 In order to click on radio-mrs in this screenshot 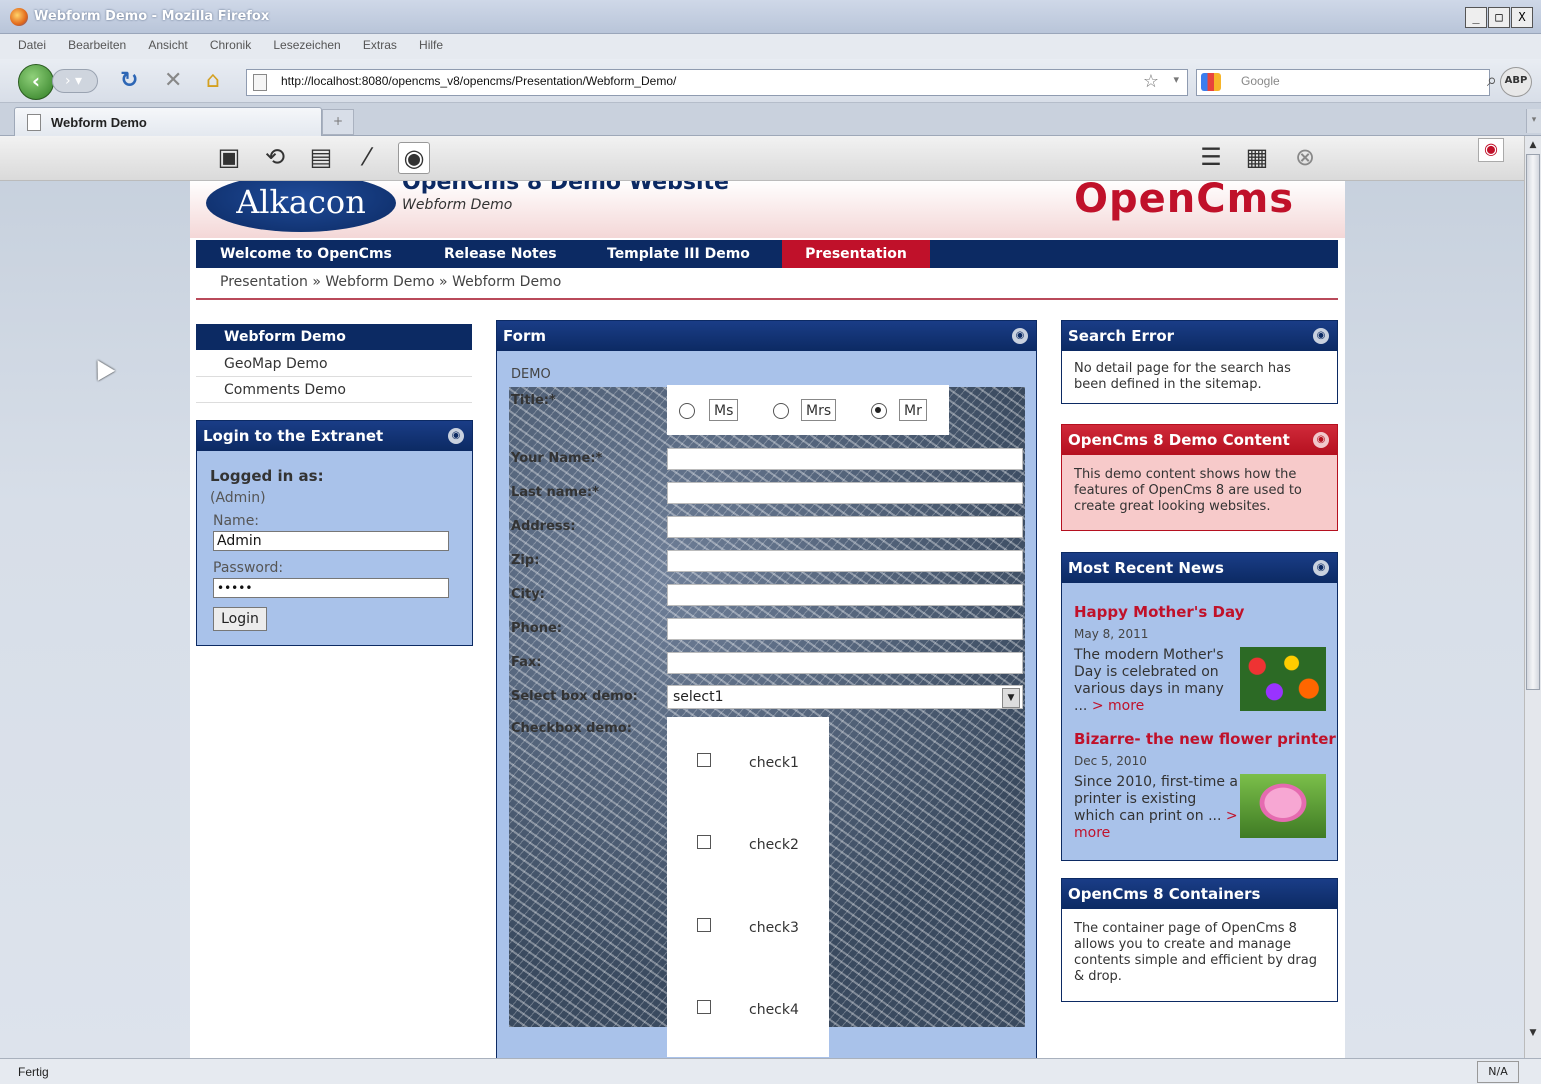, I will do `click(781, 411)`.